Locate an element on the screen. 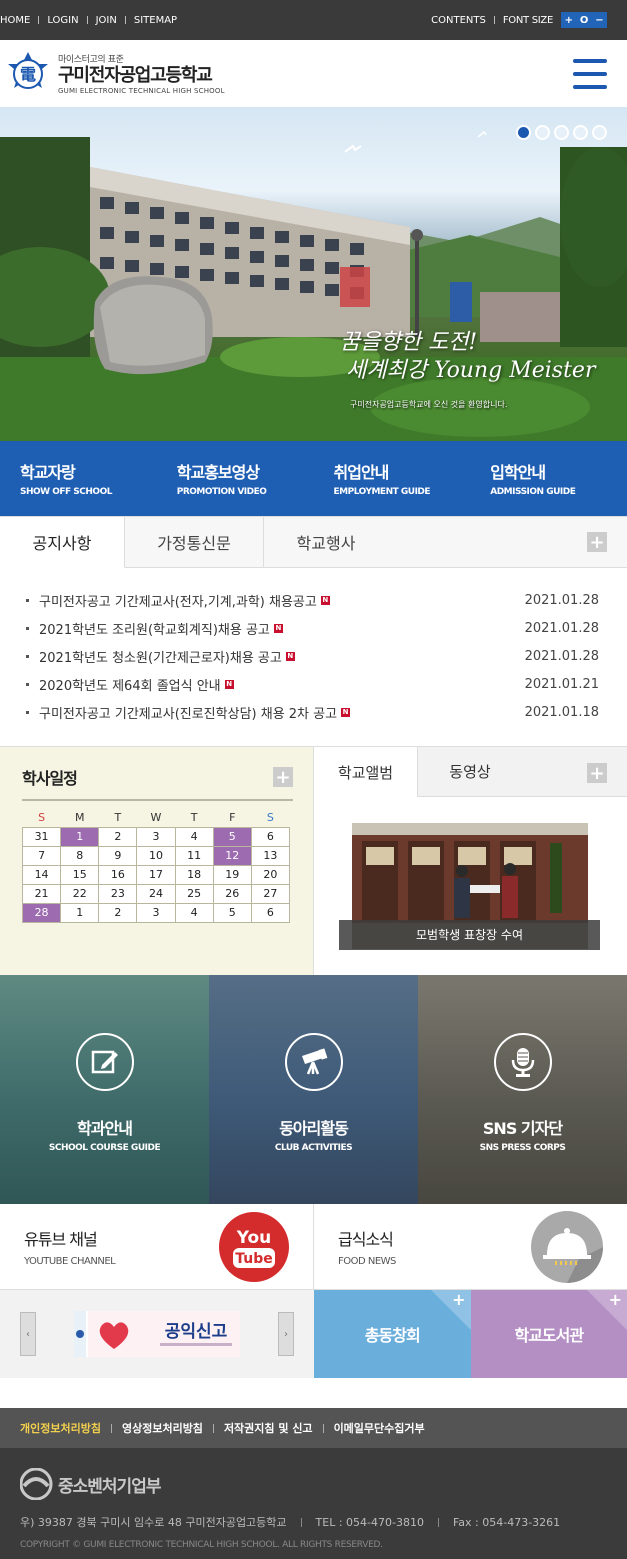 The width and height of the screenshot is (627, 1559). calendar-day: 23 is located at coordinates (118, 893).